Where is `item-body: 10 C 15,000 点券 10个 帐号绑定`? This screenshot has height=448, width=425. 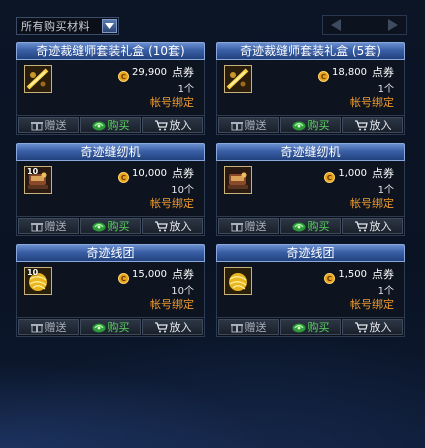 item-body: 10 C 15,000 点券 10个 帐号绑定 is located at coordinates (110, 289).